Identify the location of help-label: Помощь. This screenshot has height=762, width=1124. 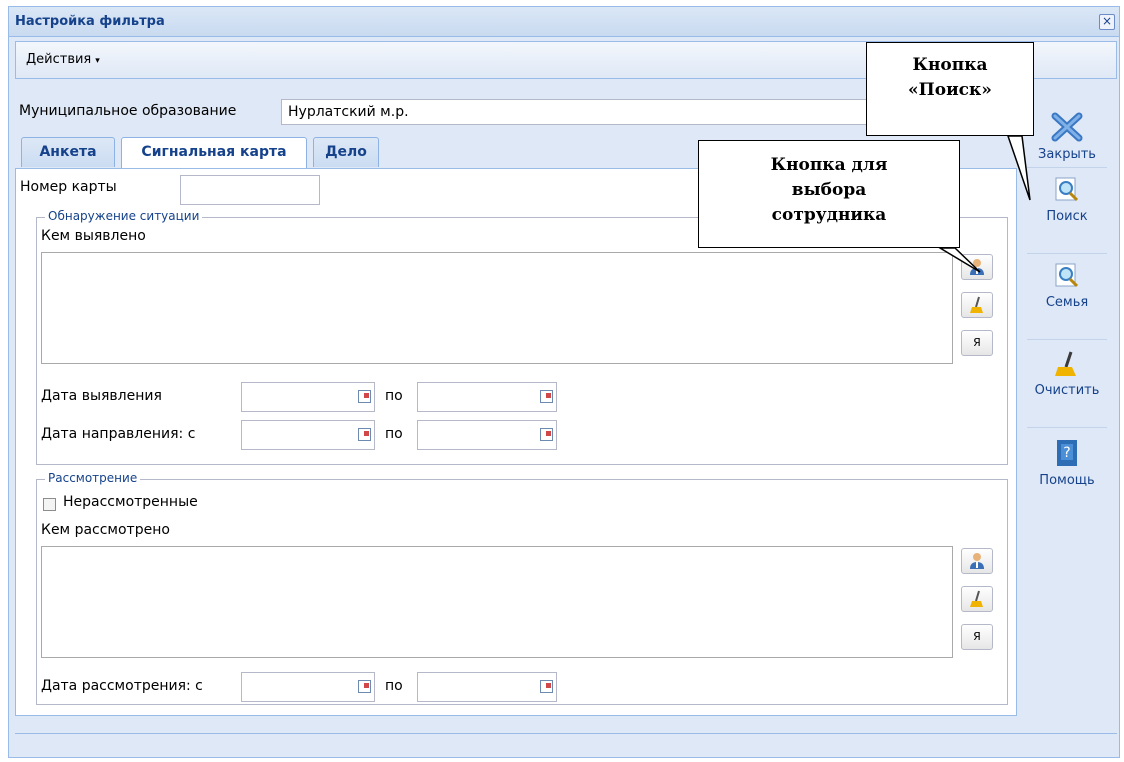
(1067, 480).